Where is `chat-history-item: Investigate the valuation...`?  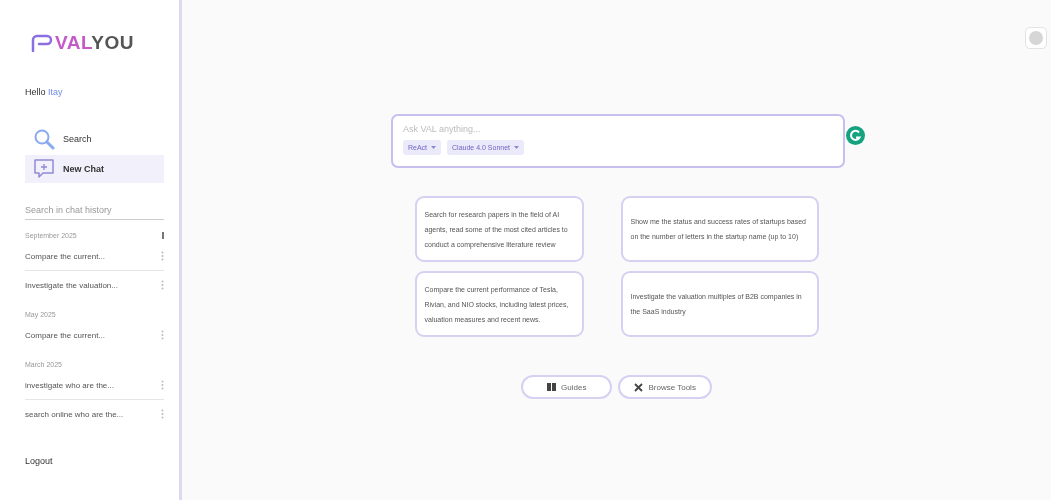
chat-history-item: Investigate the valuation... is located at coordinates (71, 285).